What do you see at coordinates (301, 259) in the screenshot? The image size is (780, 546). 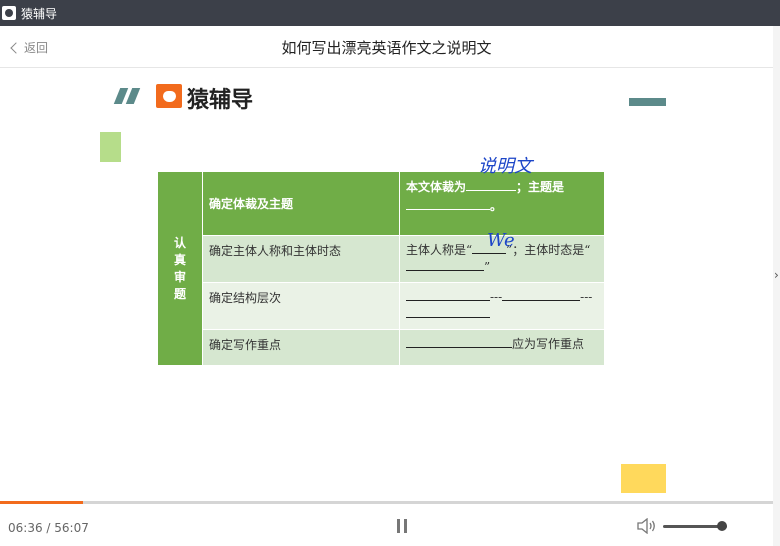 I see `table-cell: 确定主体人称和主体时态` at bounding box center [301, 259].